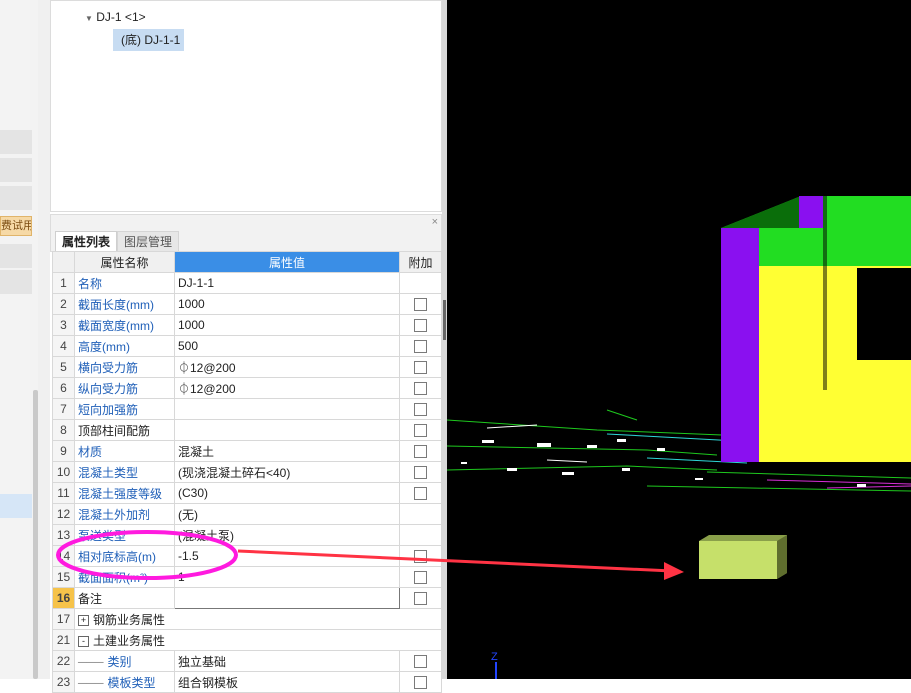  I want to click on strip-selected-item, so click(16, 506).